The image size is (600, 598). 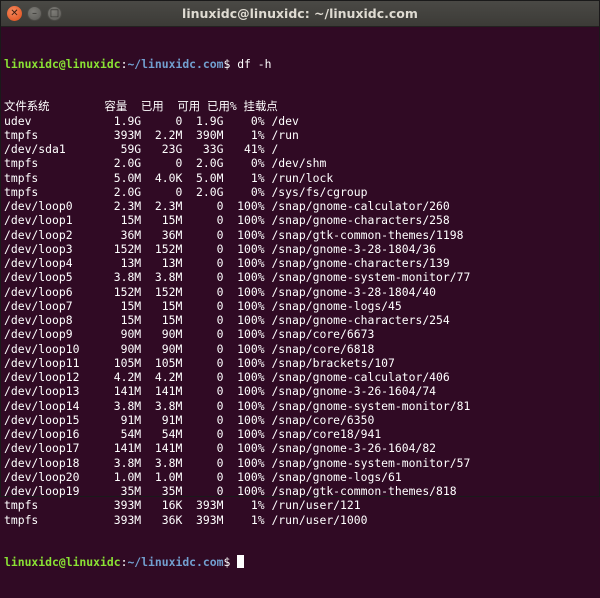 What do you see at coordinates (186, 519) in the screenshot?
I see `output-line: tmpfs 393M 36K 393M 1% /run/user/1000` at bounding box center [186, 519].